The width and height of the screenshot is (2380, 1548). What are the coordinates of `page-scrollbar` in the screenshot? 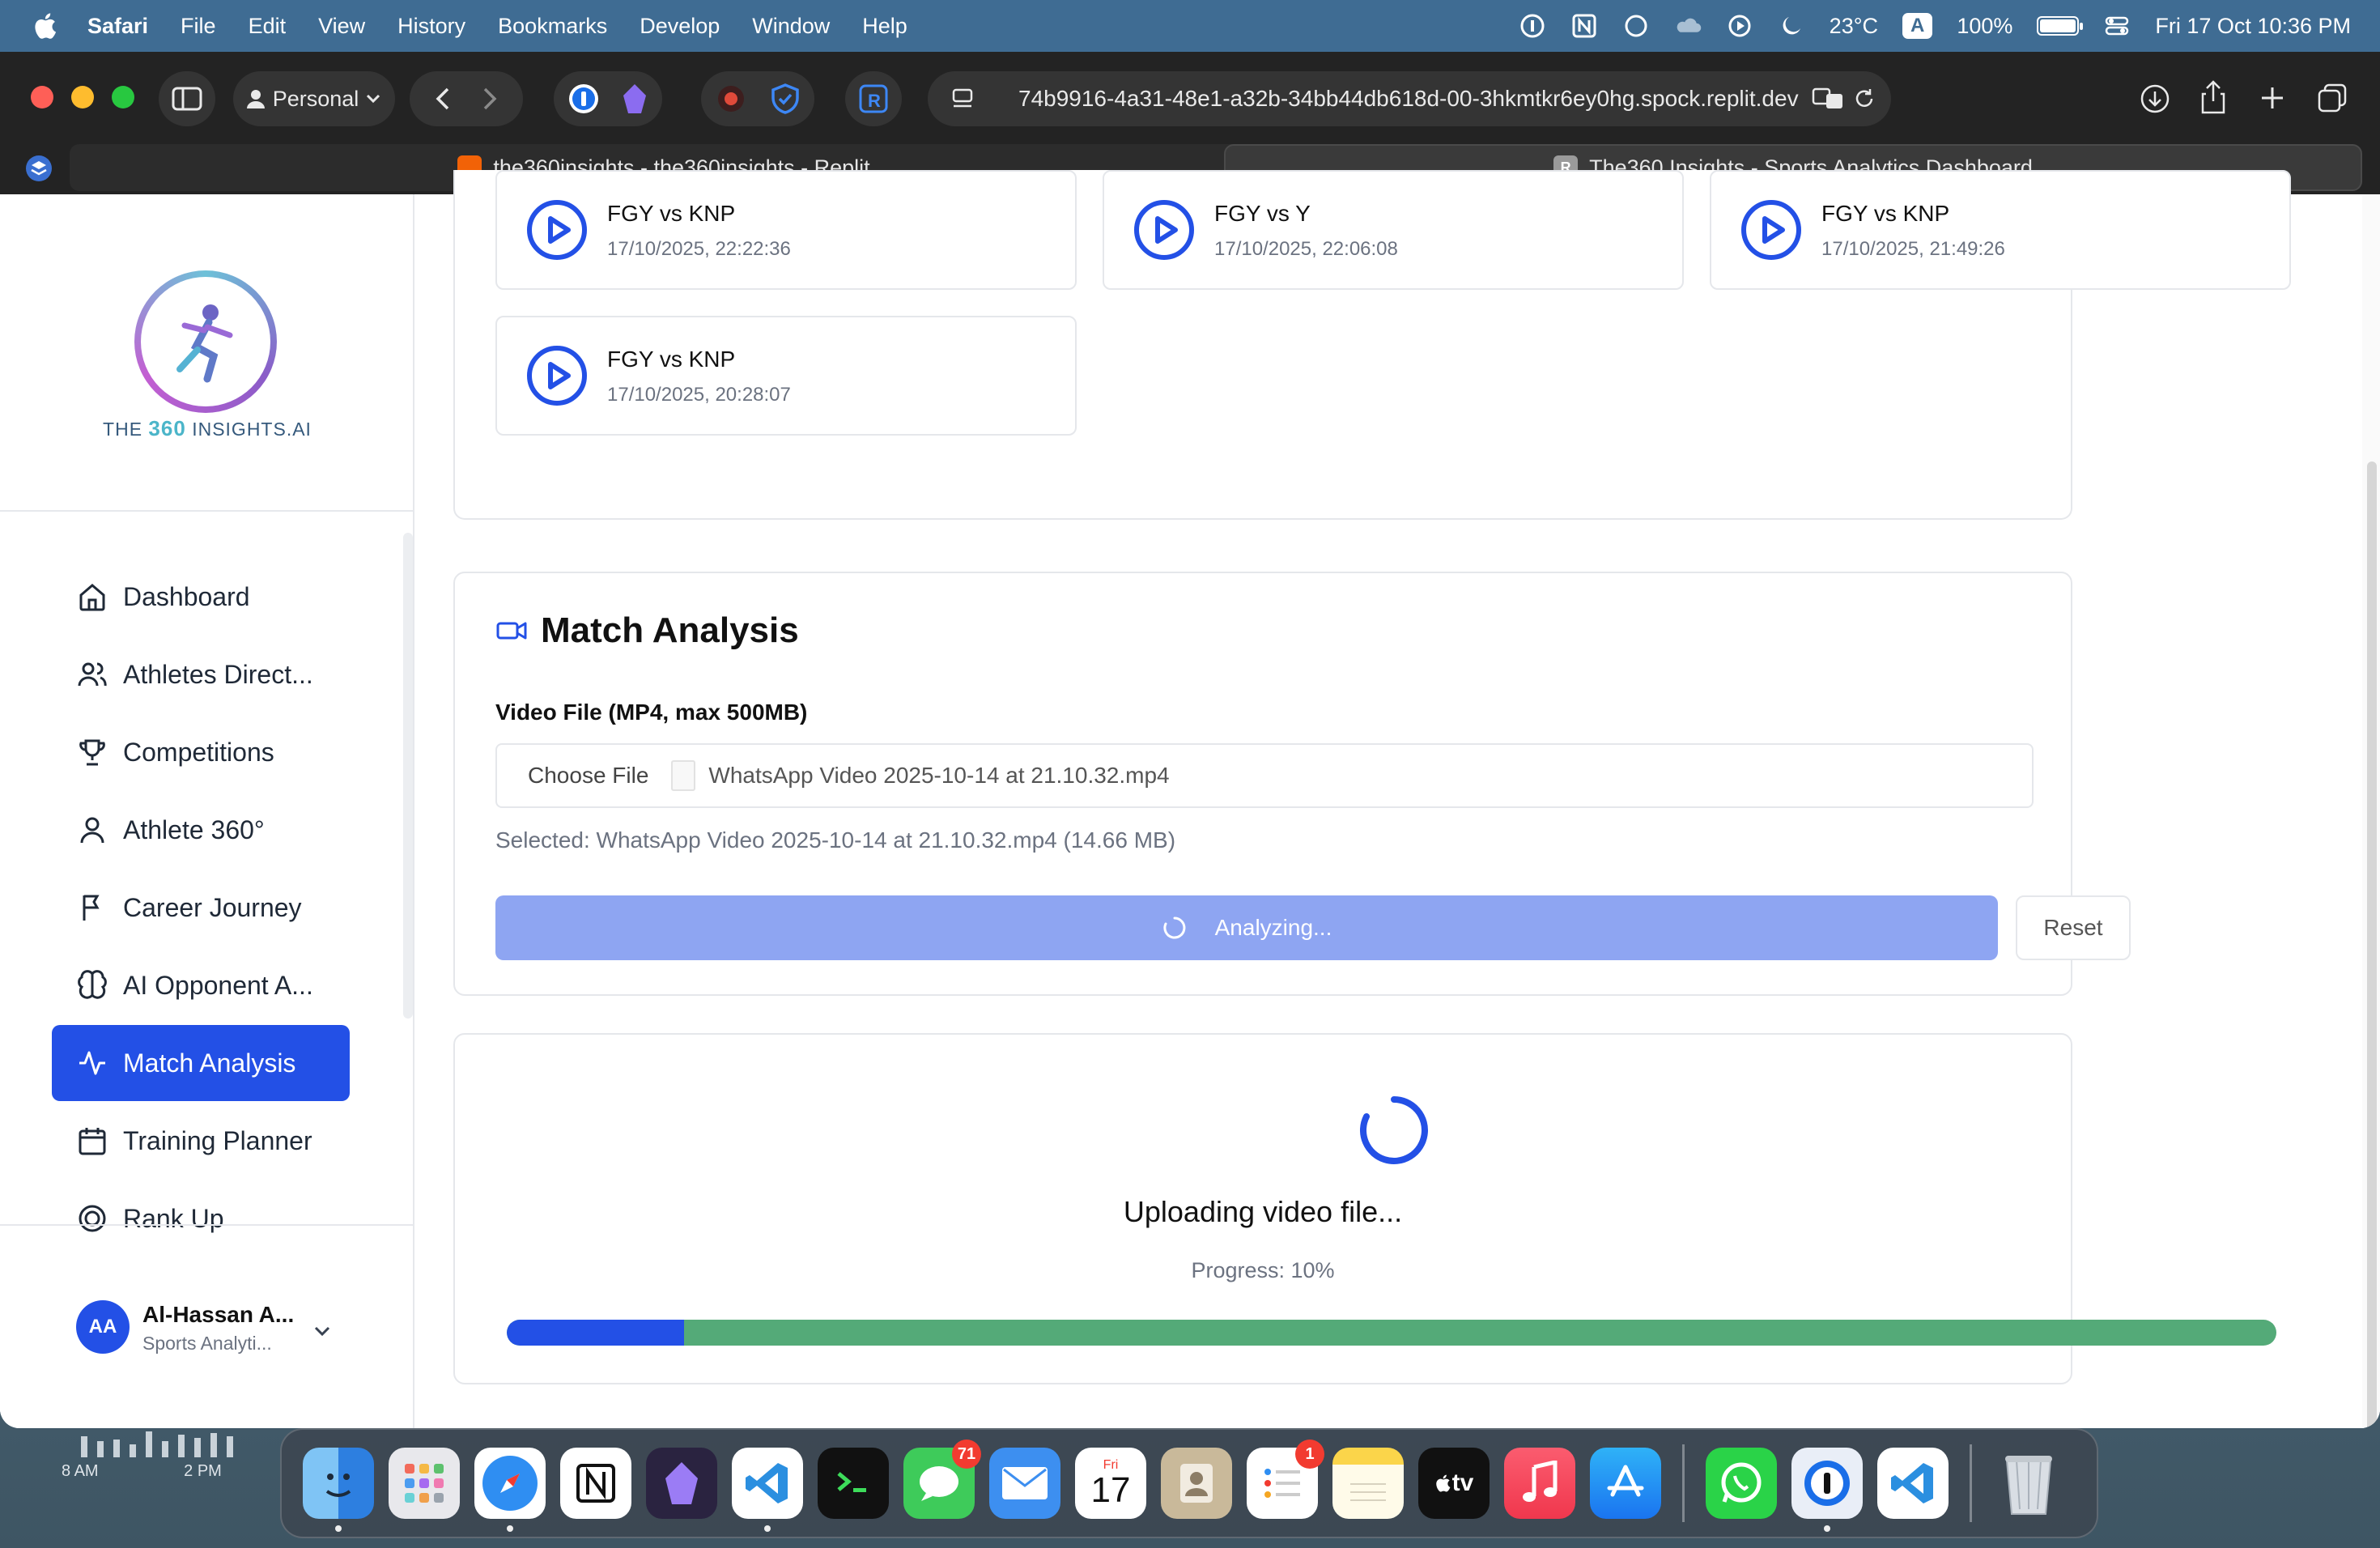 It's located at (2371, 811).